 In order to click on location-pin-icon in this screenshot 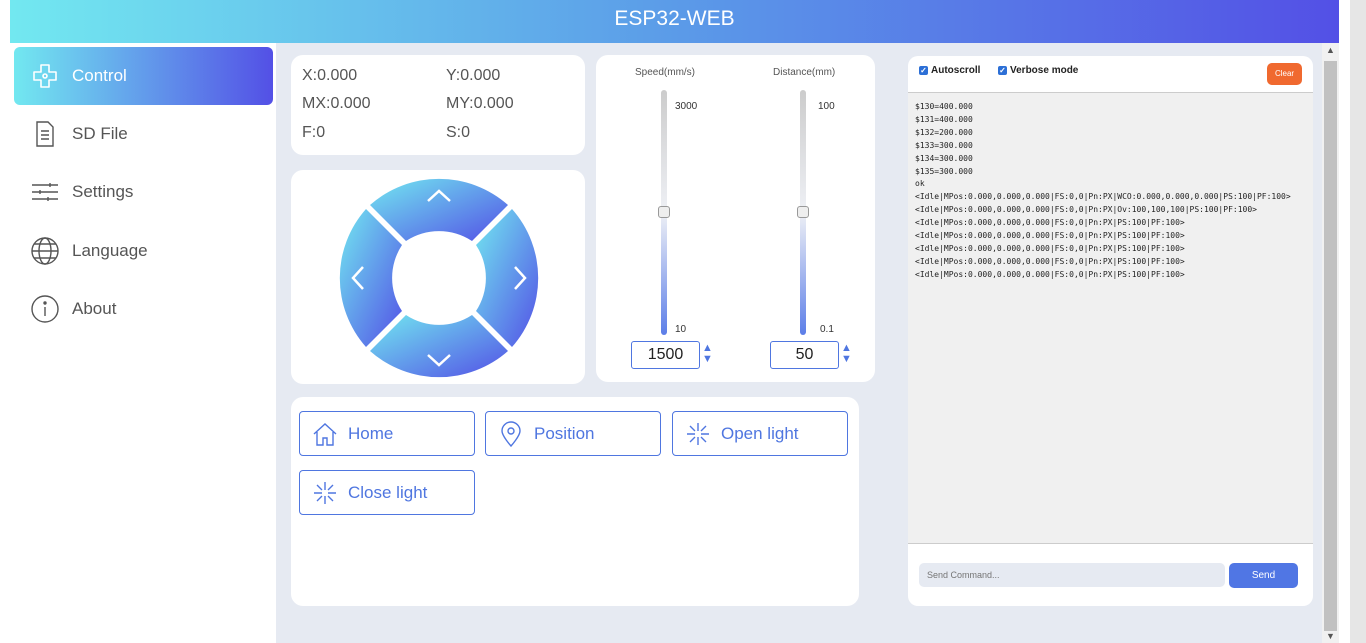, I will do `click(511, 433)`.